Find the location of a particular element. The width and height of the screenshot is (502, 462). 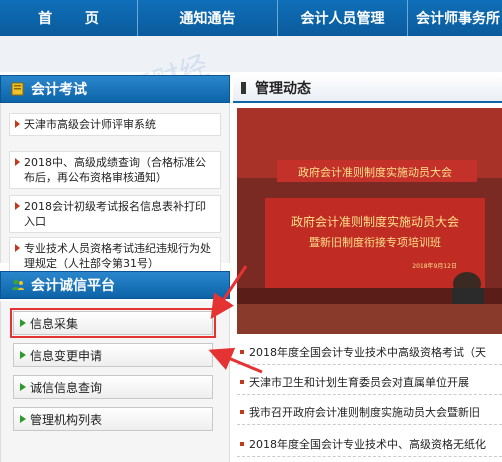

news-item: 2018年度全国会计专业技术中、高级资格无纸化 is located at coordinates (369, 444).